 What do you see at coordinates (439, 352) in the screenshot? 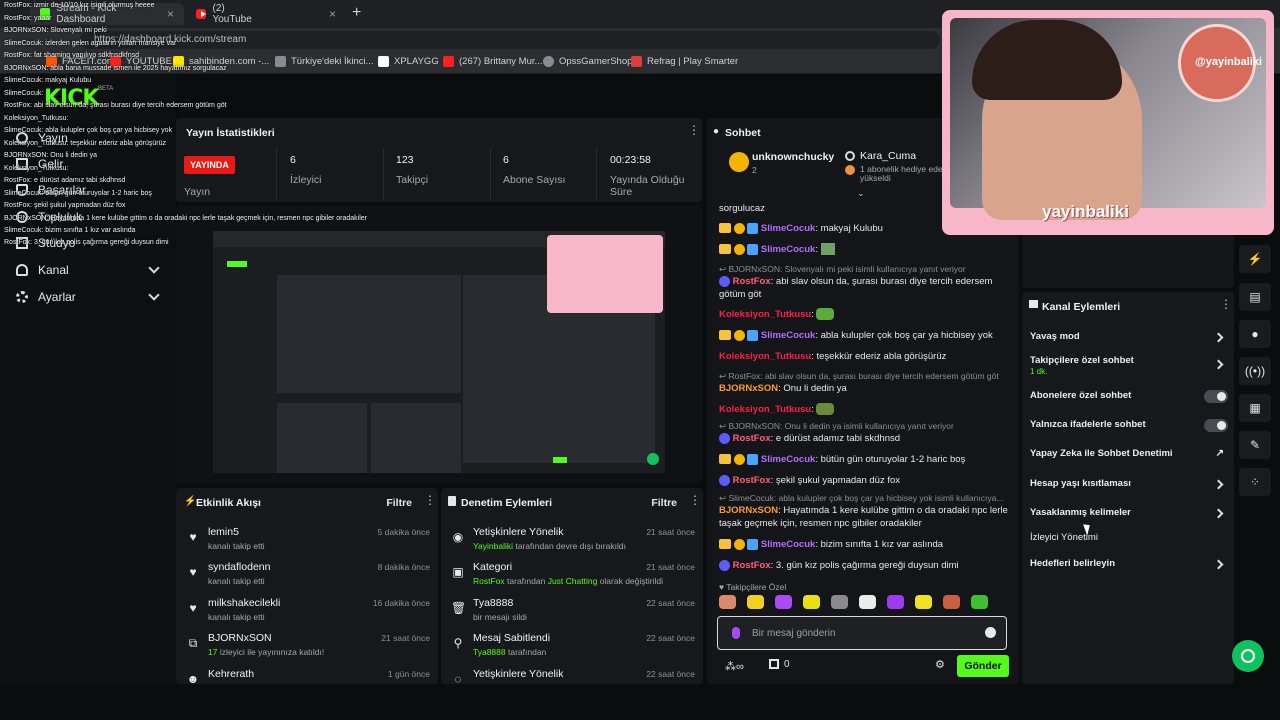
I see `stream-preview-video` at bounding box center [439, 352].